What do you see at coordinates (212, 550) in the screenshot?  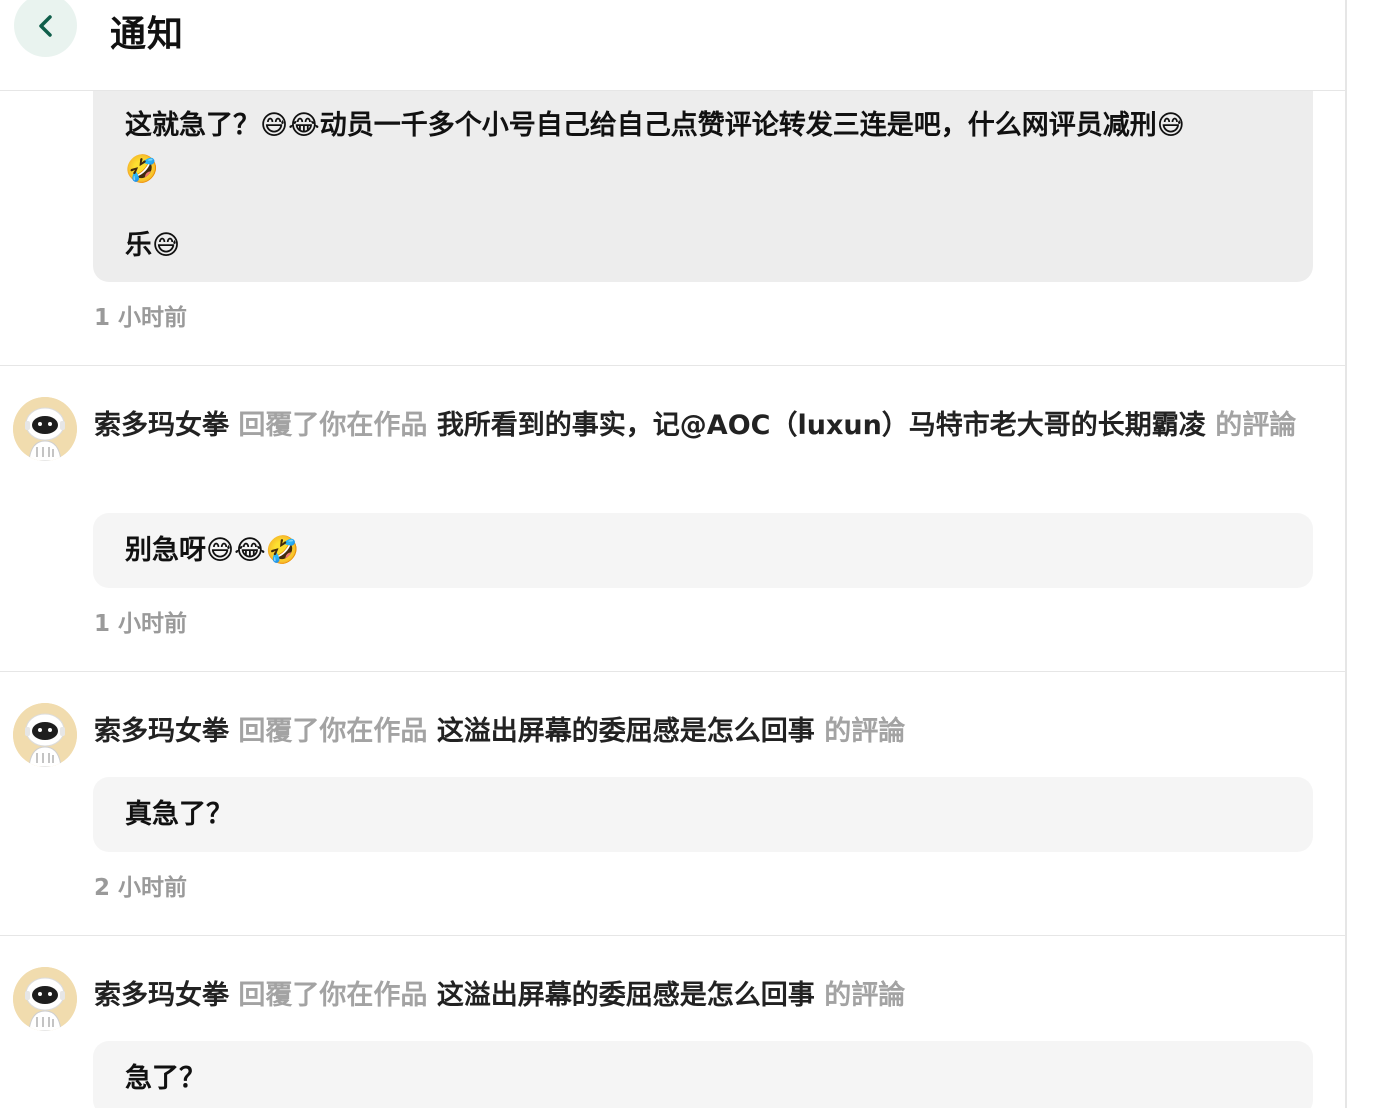 I see `reply-text: 别急呀😅😂🤣` at bounding box center [212, 550].